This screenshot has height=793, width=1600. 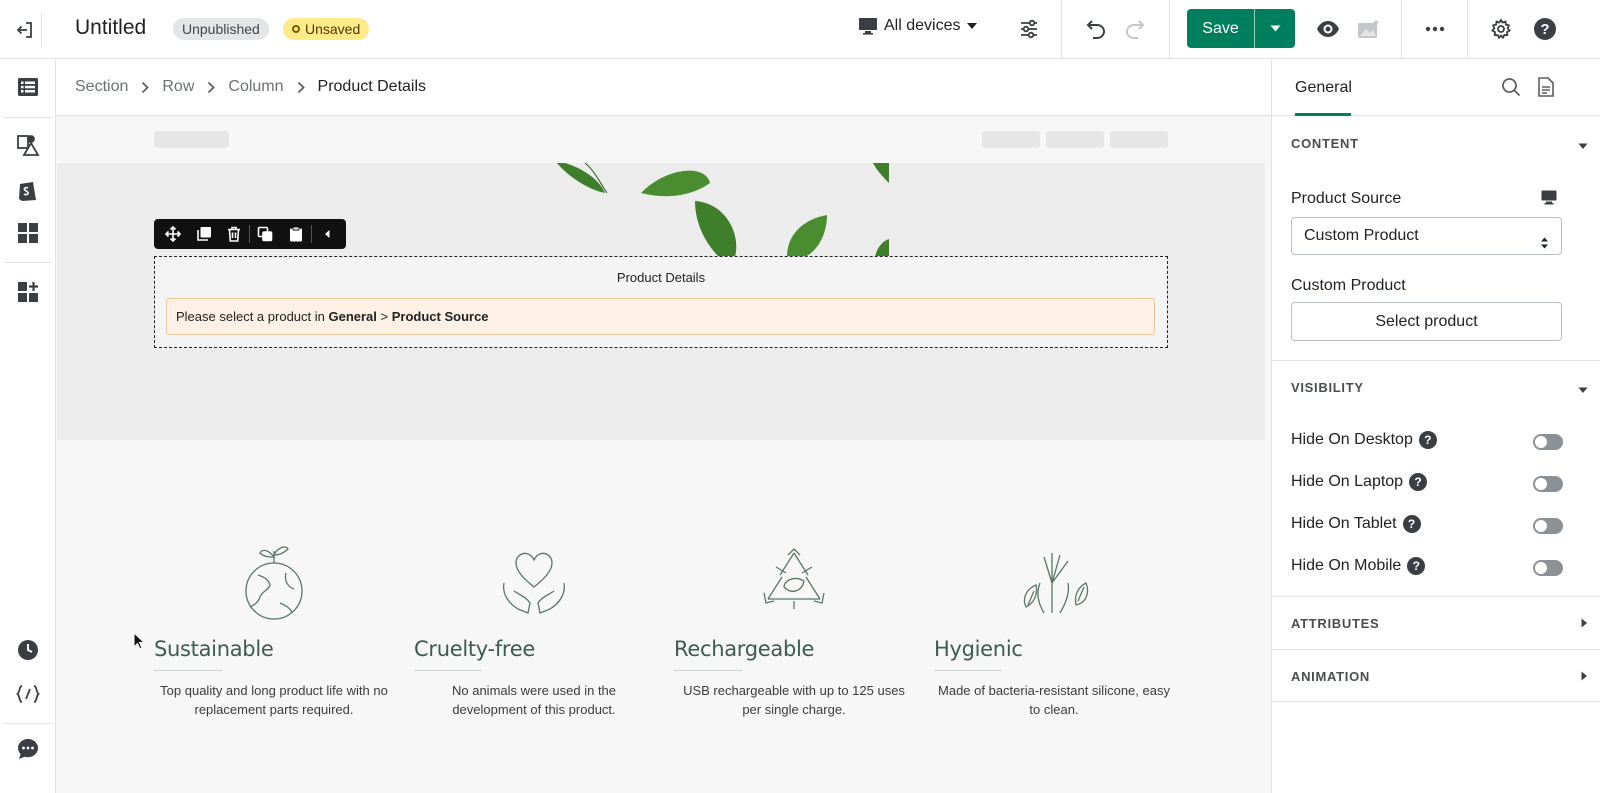 I want to click on rail-sections-button, so click(x=28, y=233).